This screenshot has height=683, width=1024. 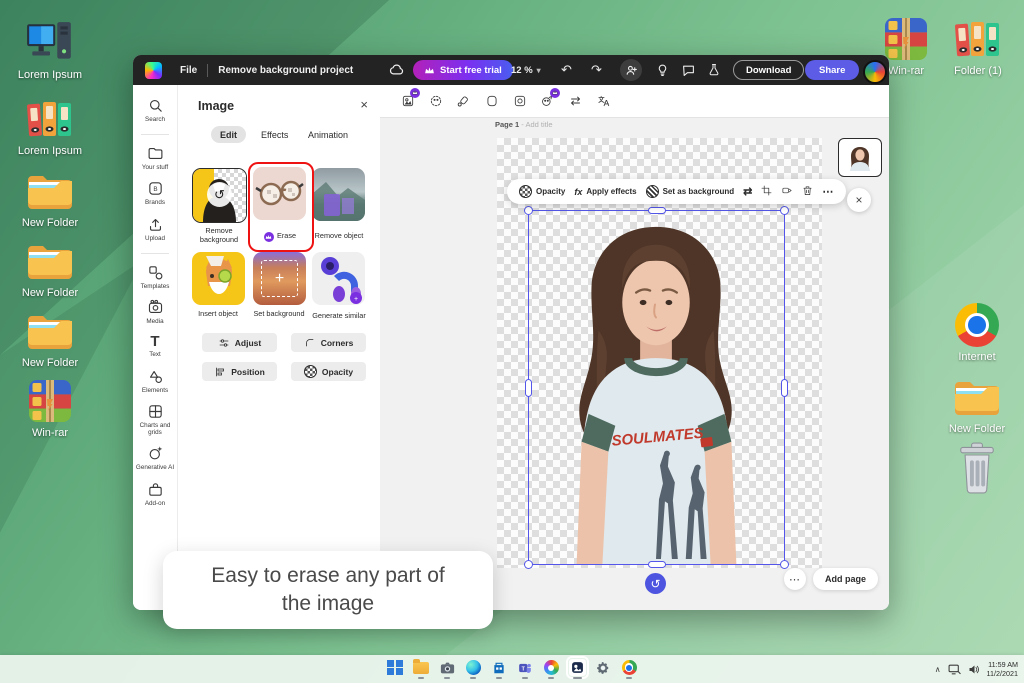 What do you see at coordinates (807, 191) in the screenshot?
I see `delete-icon` at bounding box center [807, 191].